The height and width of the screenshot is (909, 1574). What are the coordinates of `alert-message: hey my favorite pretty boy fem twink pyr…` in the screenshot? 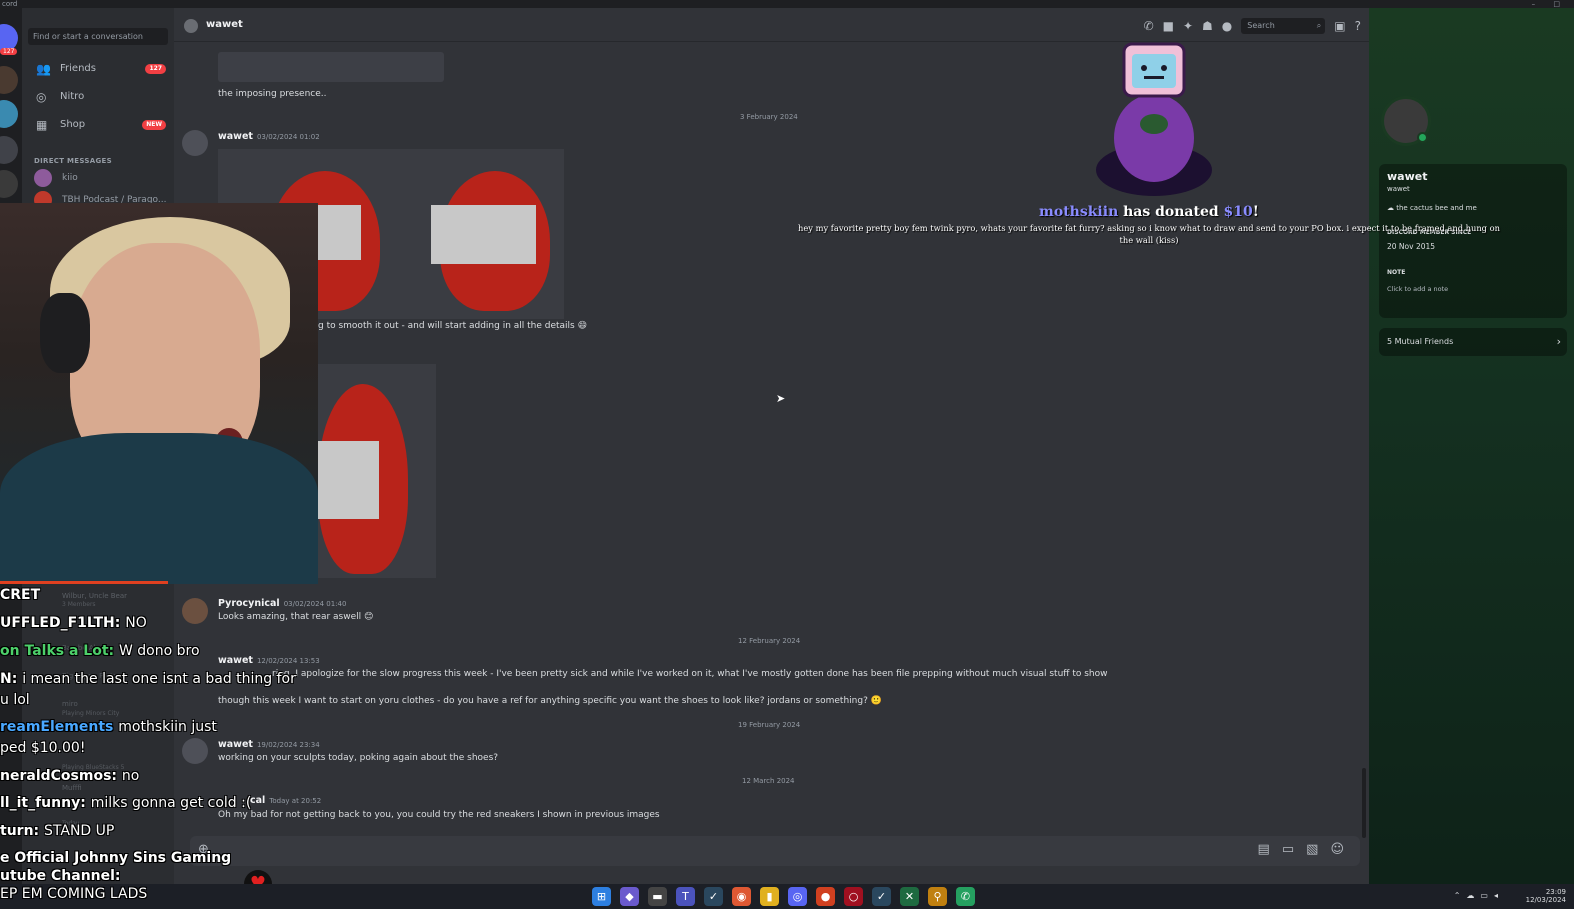 It's located at (1149, 234).